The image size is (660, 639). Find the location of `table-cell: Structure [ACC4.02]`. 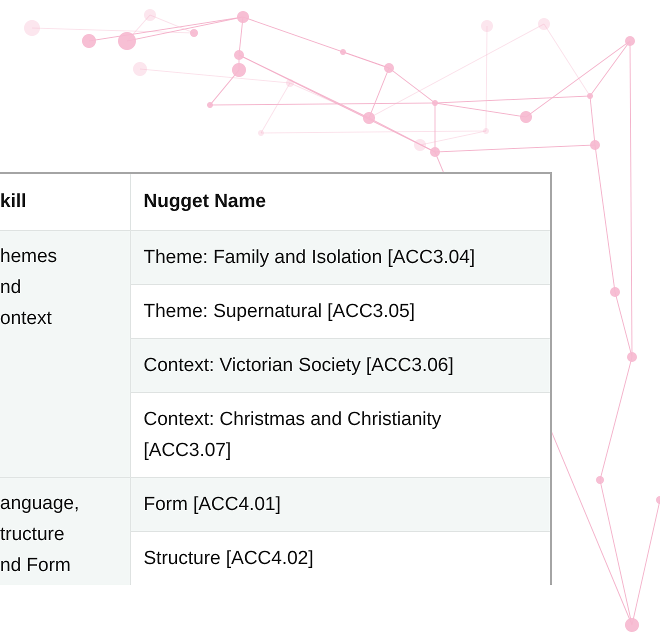

table-cell: Structure [ACC4.02] is located at coordinates (340, 557).